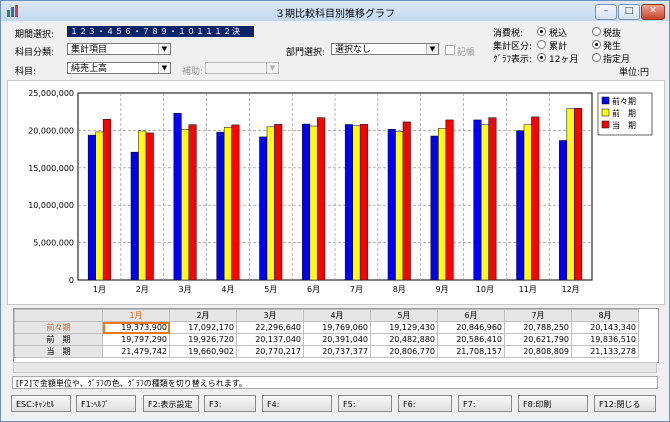 The width and height of the screenshot is (670, 422). Describe the element at coordinates (596, 31) in the screenshot. I see `tax-excluded-radio` at that location.